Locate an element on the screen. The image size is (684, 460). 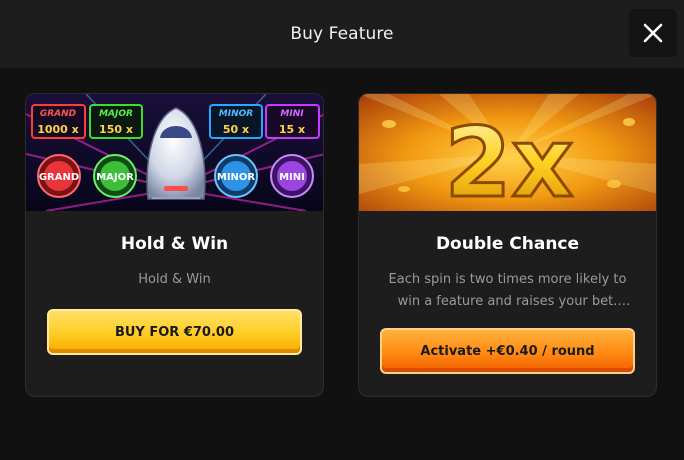
jackpot-grand-label: GRAND is located at coordinates (58, 114).